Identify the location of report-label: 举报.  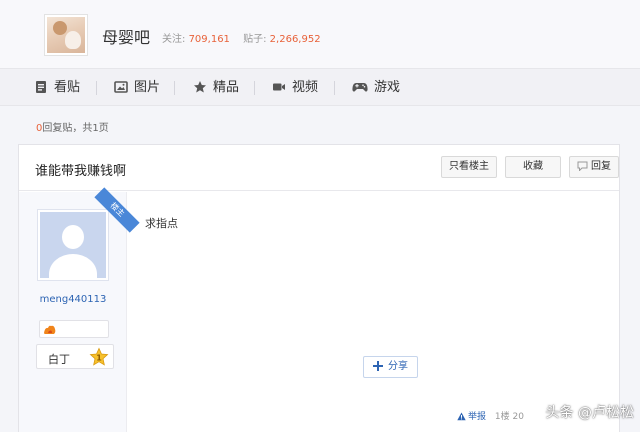
(477, 417).